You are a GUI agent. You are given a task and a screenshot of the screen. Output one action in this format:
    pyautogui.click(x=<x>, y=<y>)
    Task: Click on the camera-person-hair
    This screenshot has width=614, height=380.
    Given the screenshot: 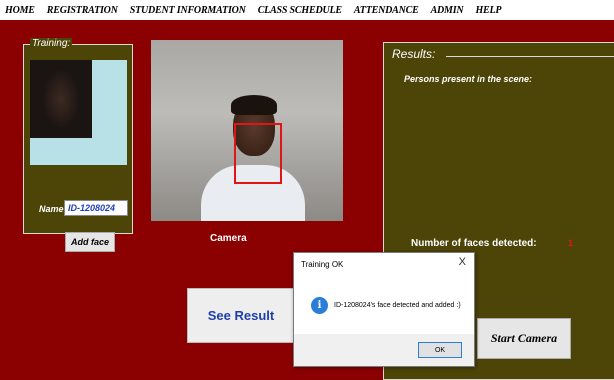 What is the action you would take?
    pyautogui.click(x=254, y=105)
    